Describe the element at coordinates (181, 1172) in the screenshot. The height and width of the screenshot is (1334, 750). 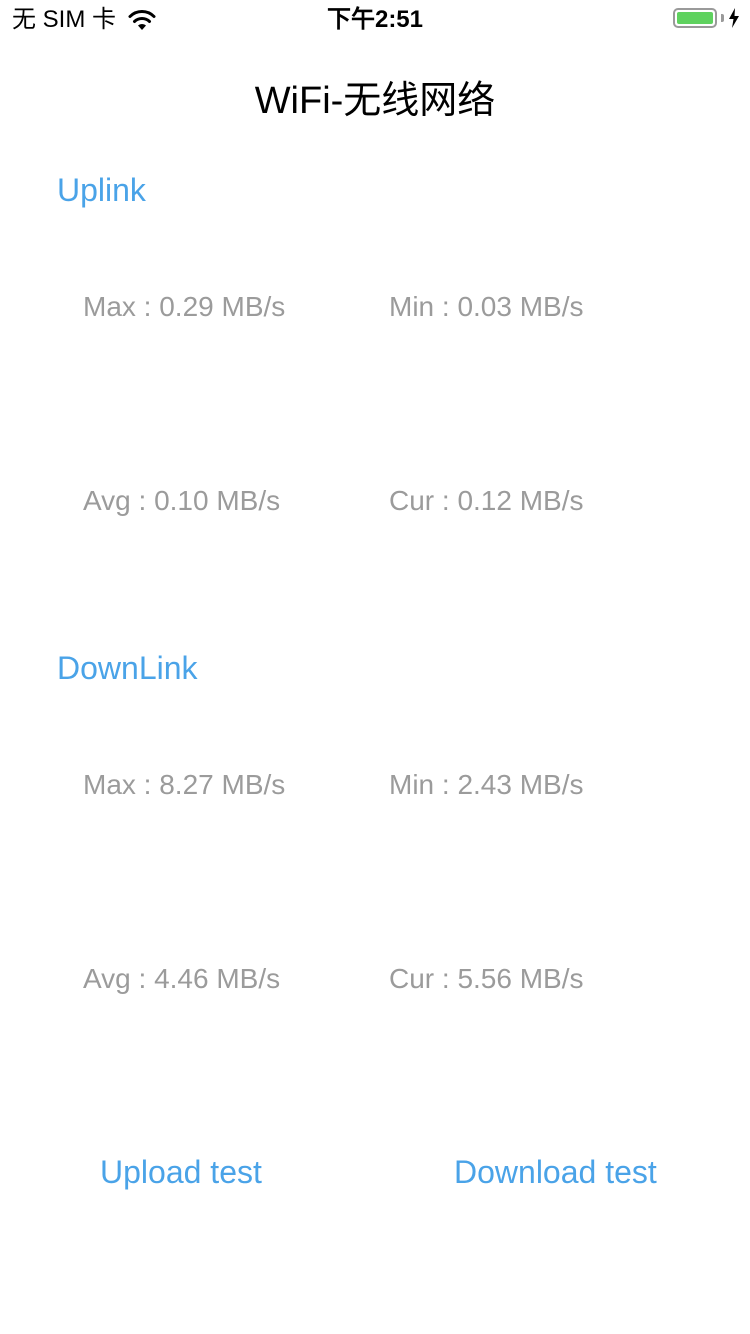
I see `upload-test-button: Upload test` at that location.